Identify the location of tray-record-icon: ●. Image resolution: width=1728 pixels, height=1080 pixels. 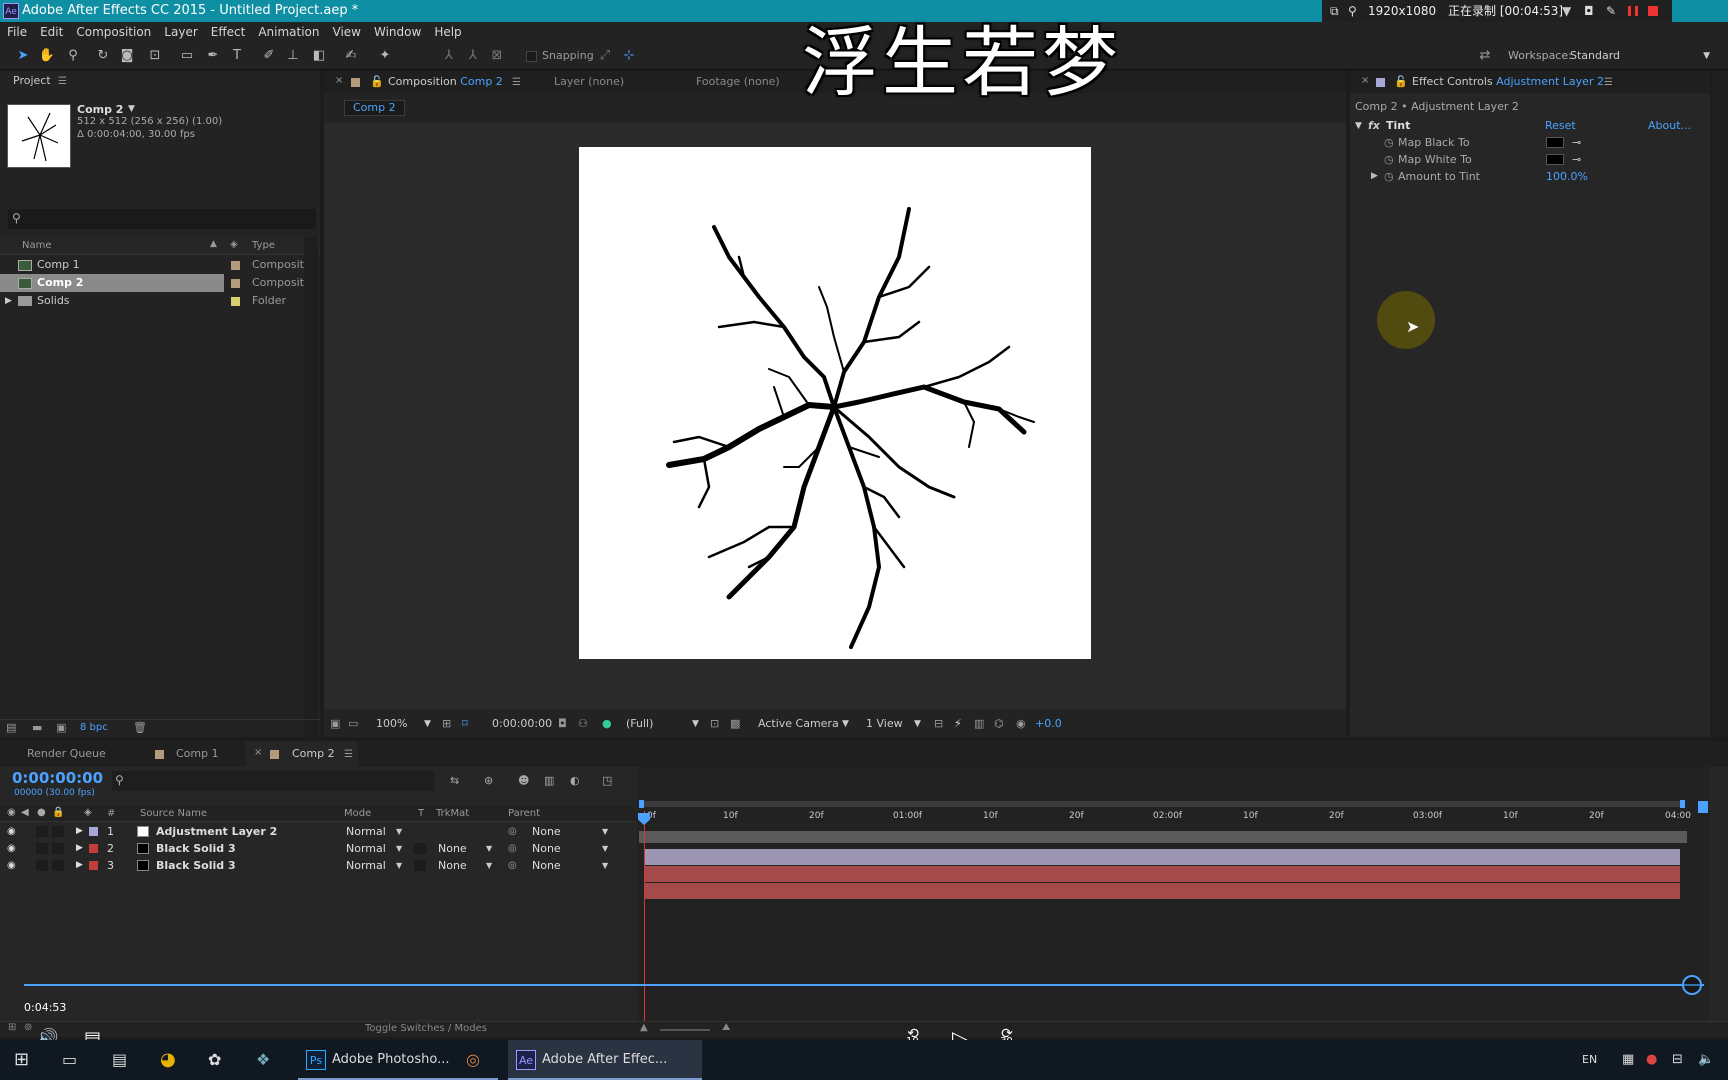
(1651, 1060).